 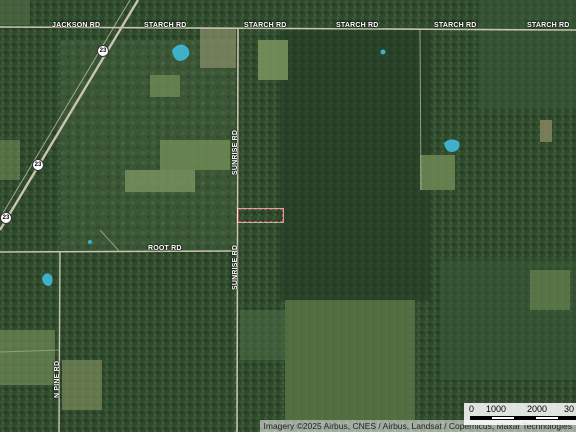 I want to click on road-label-sunrise-south: SUNRISE RD, so click(x=235, y=267).